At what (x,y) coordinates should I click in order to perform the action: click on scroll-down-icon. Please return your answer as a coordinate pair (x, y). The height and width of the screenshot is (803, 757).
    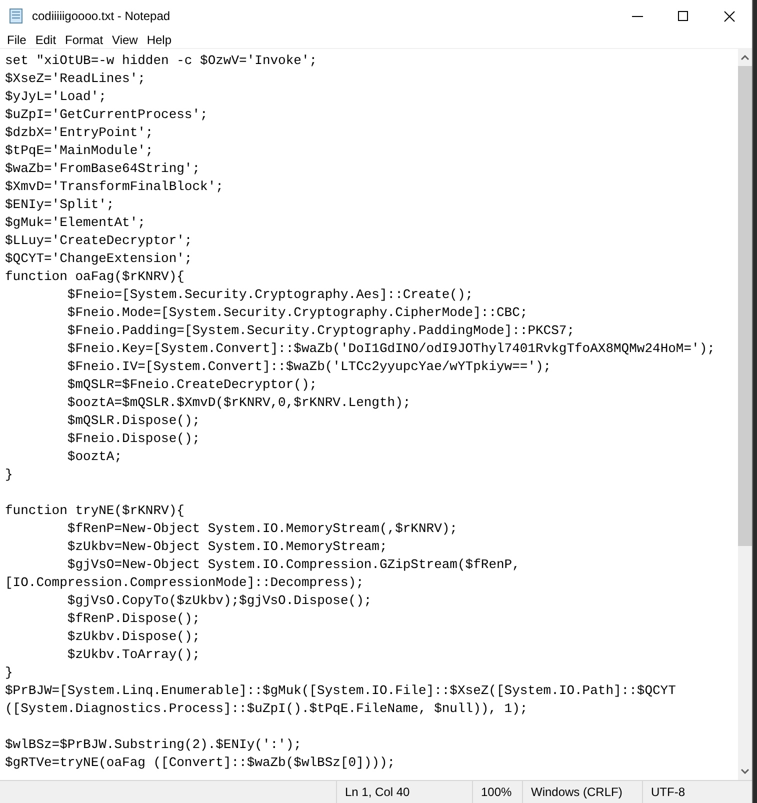
    Looking at the image, I should click on (745, 771).